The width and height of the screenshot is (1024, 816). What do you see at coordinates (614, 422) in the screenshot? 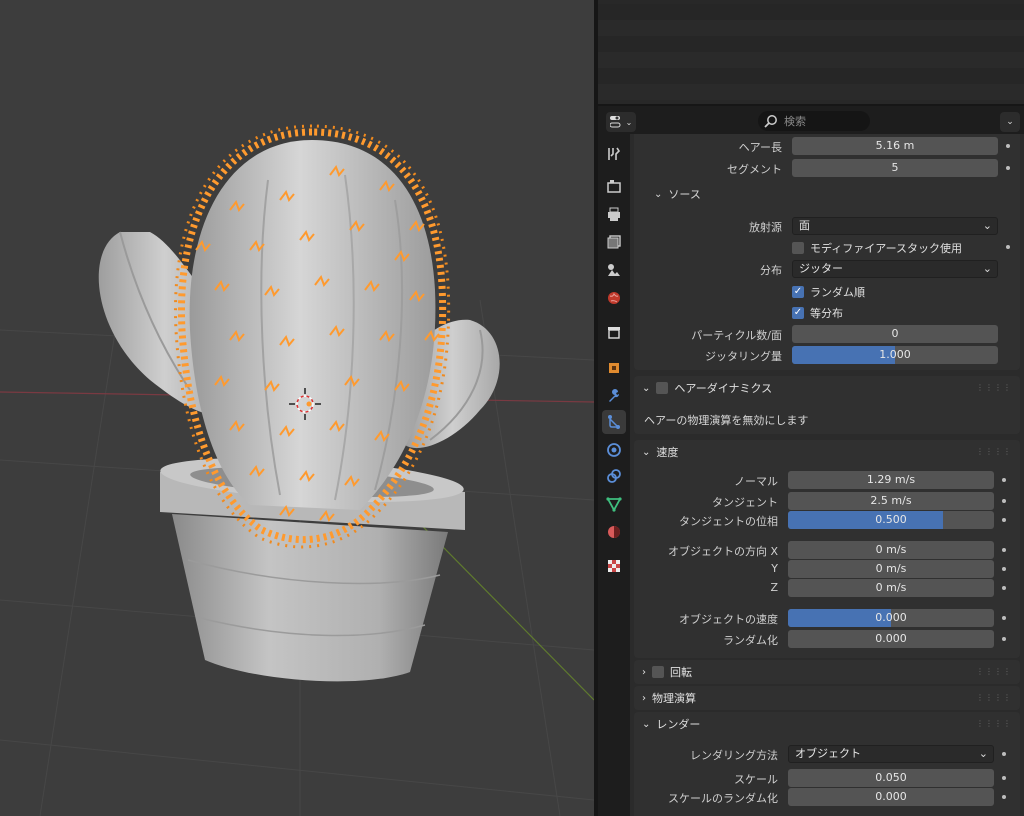
I see `particles-icon` at bounding box center [614, 422].